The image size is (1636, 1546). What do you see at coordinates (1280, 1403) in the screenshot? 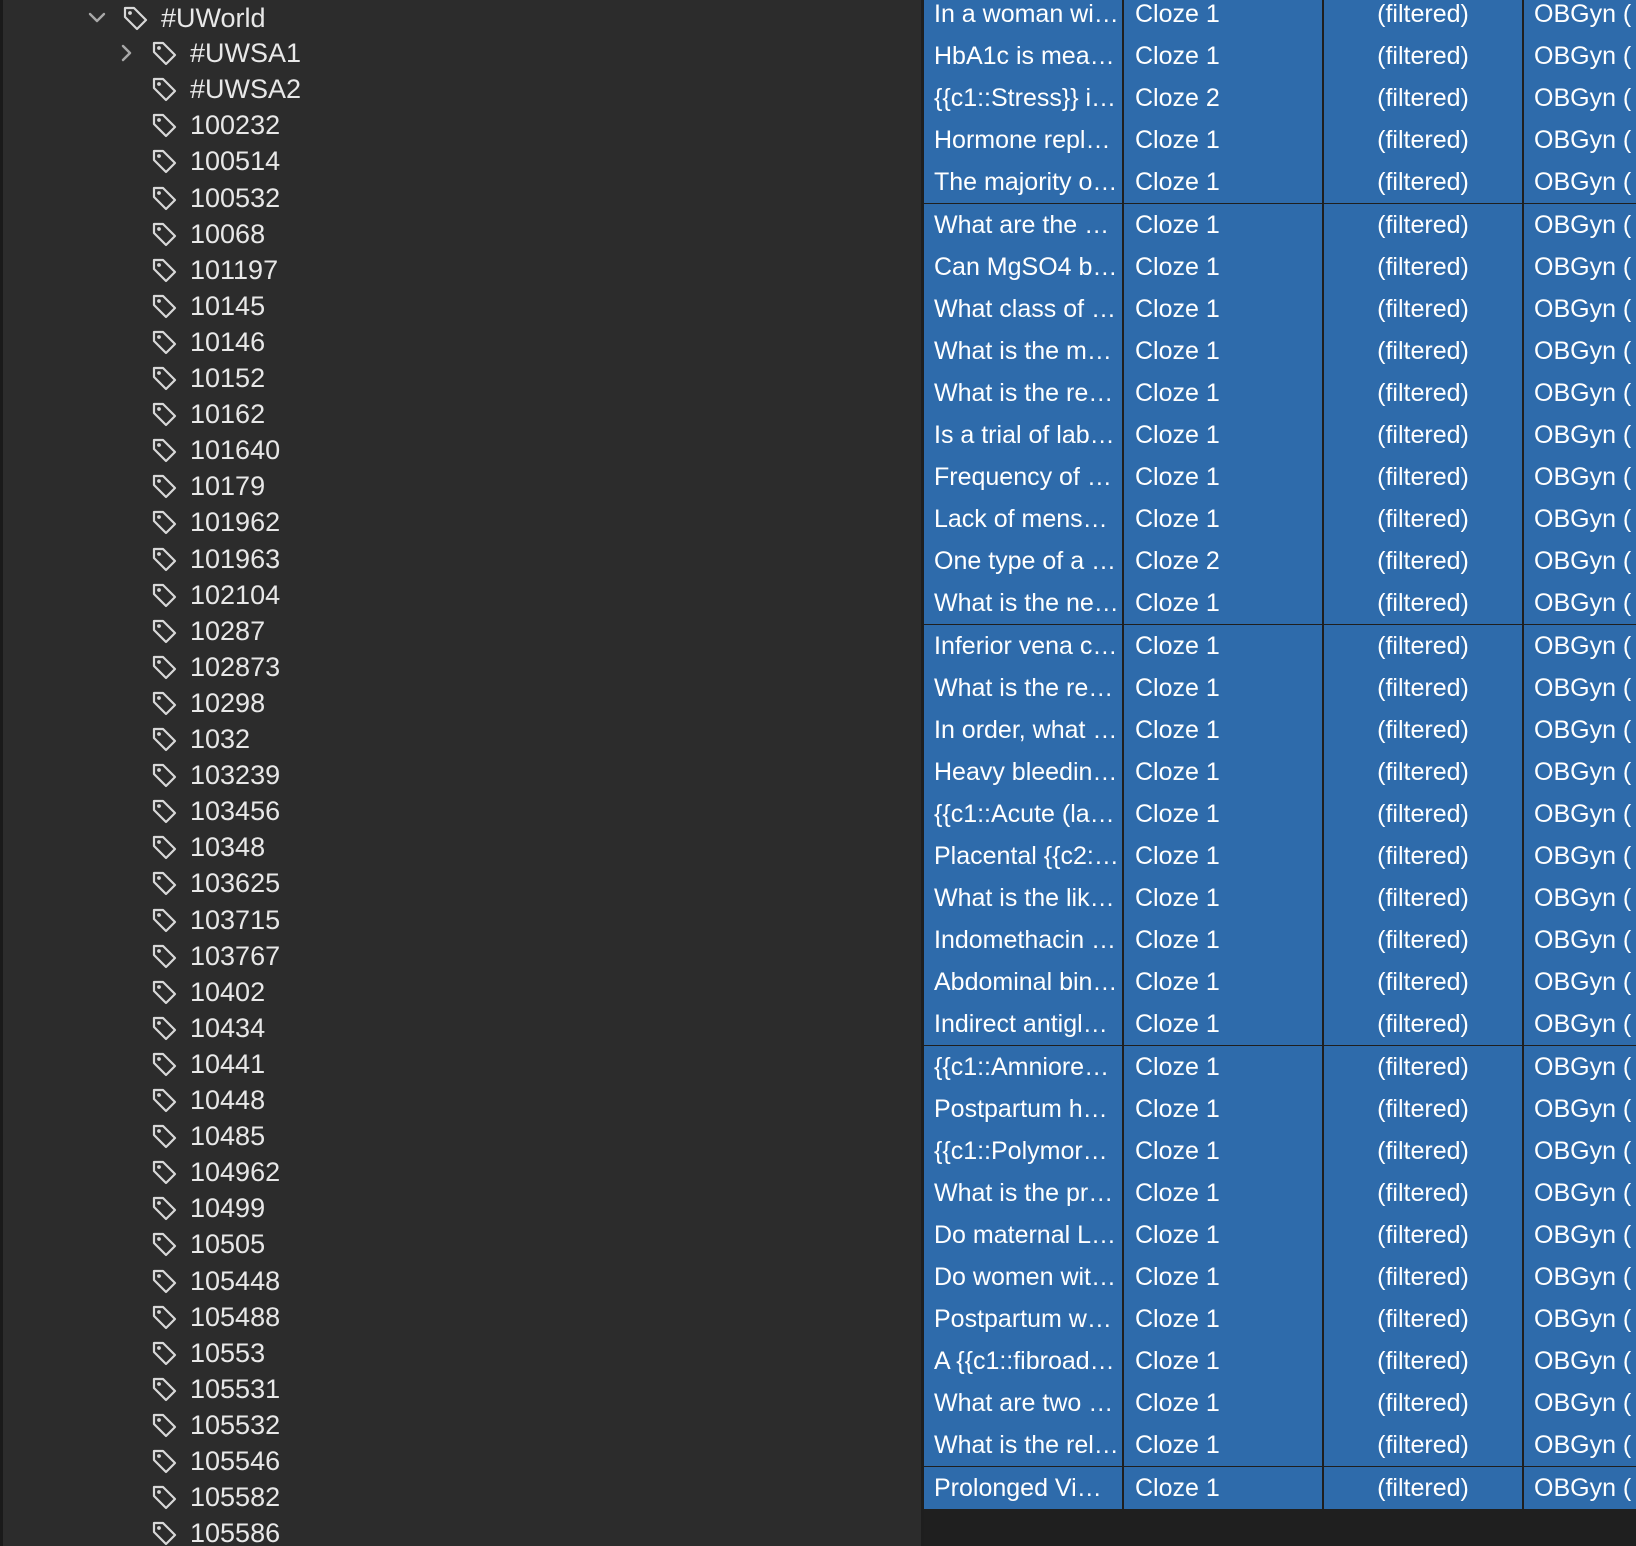
I see `table-row: What are two … Cloze 1 (filtered) OBGyn (` at bounding box center [1280, 1403].